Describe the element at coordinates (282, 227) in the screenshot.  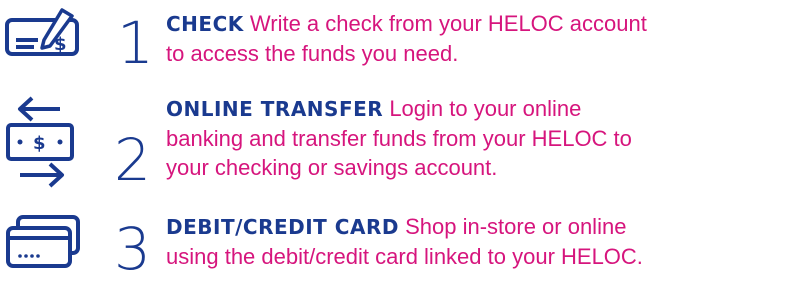
I see `step-heading-debit-credit-card: DEBIT/CREDIT CARD` at that location.